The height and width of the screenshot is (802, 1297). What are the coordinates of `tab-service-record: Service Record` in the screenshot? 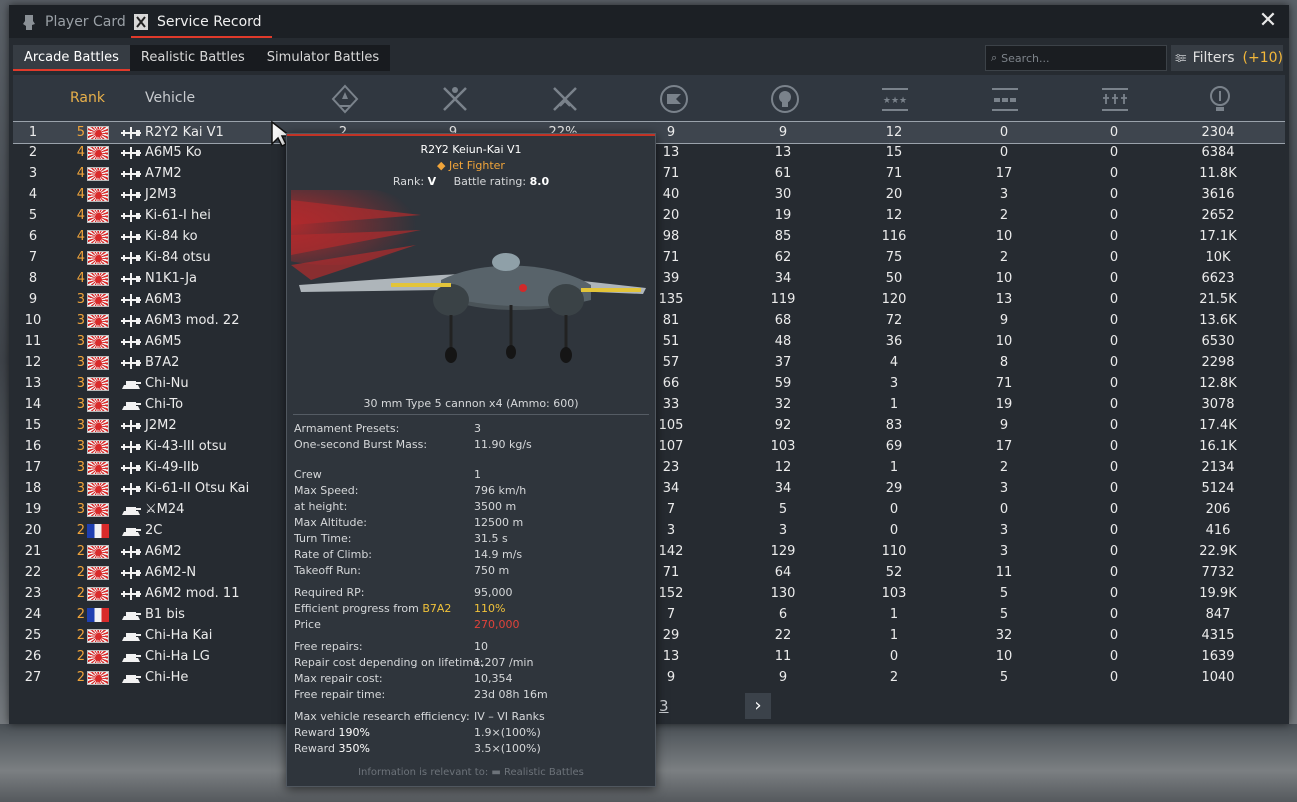 It's located at (201, 21).